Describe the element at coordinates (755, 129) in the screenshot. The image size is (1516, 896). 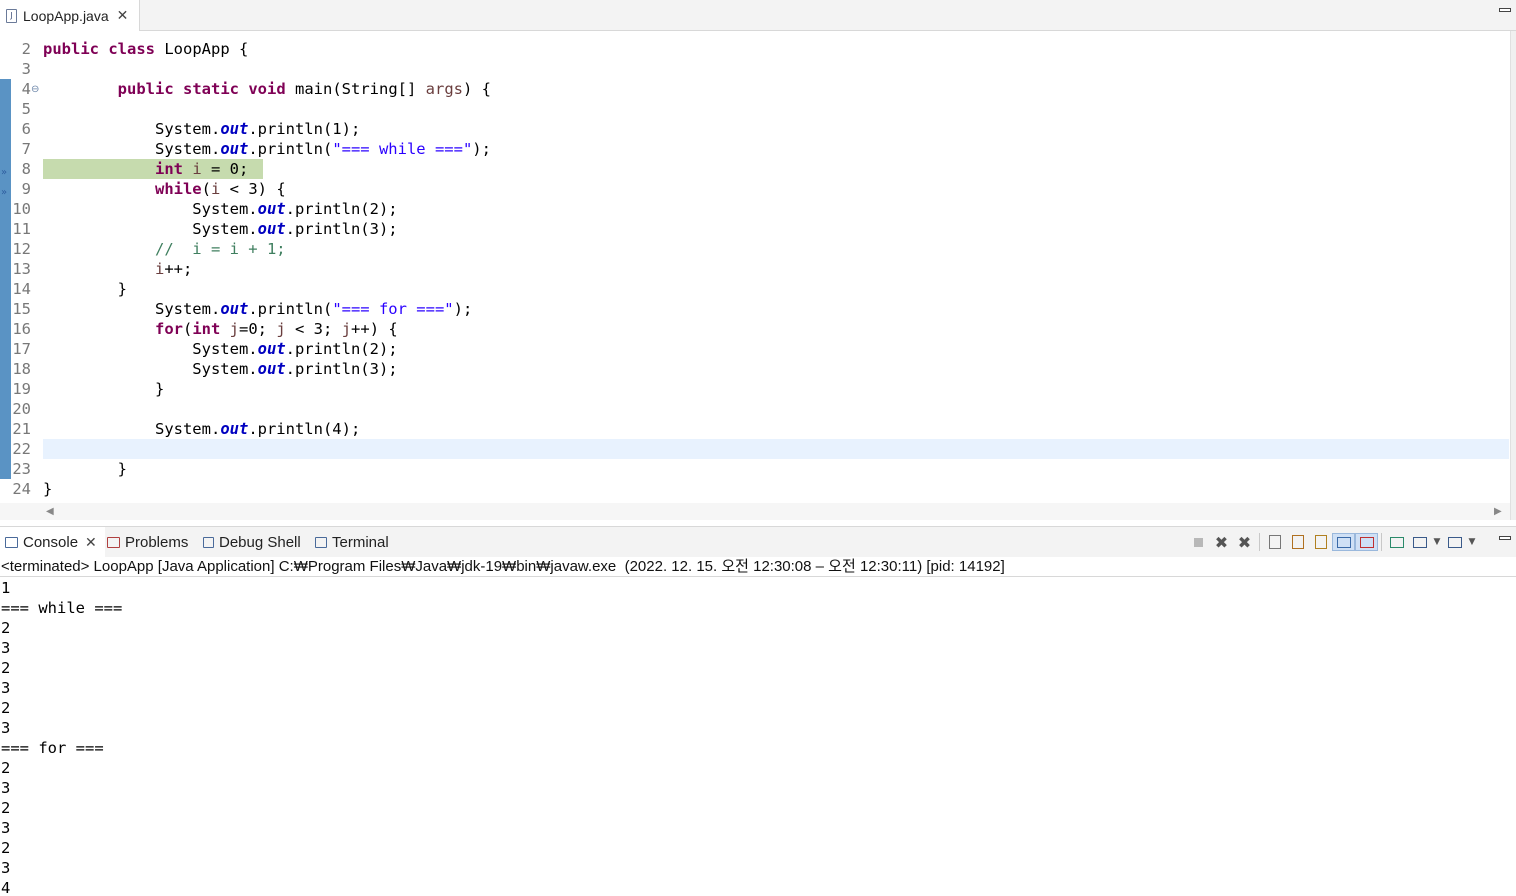
I see `code-line: 6 System.out.println(1);` at that location.